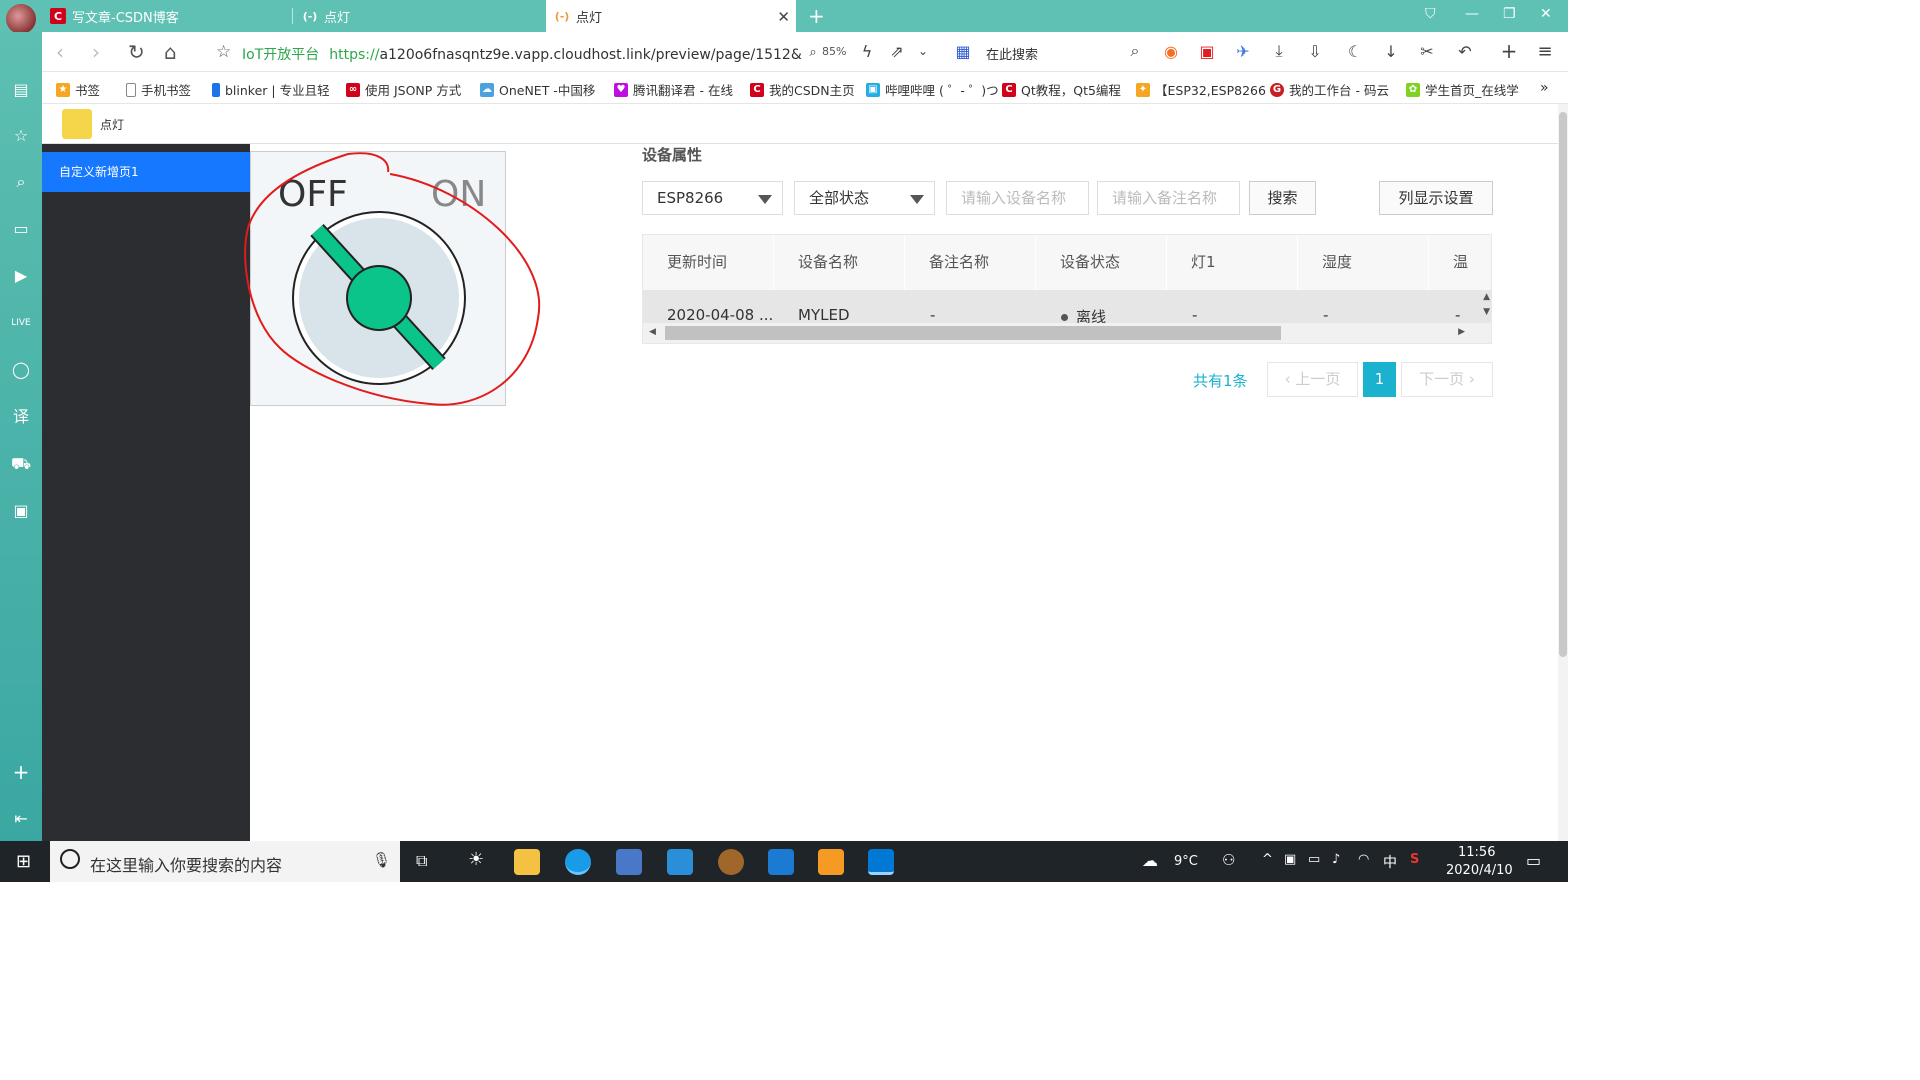  Describe the element at coordinates (813, 52) in the screenshot. I see `zoom-icon: ⌕` at that location.